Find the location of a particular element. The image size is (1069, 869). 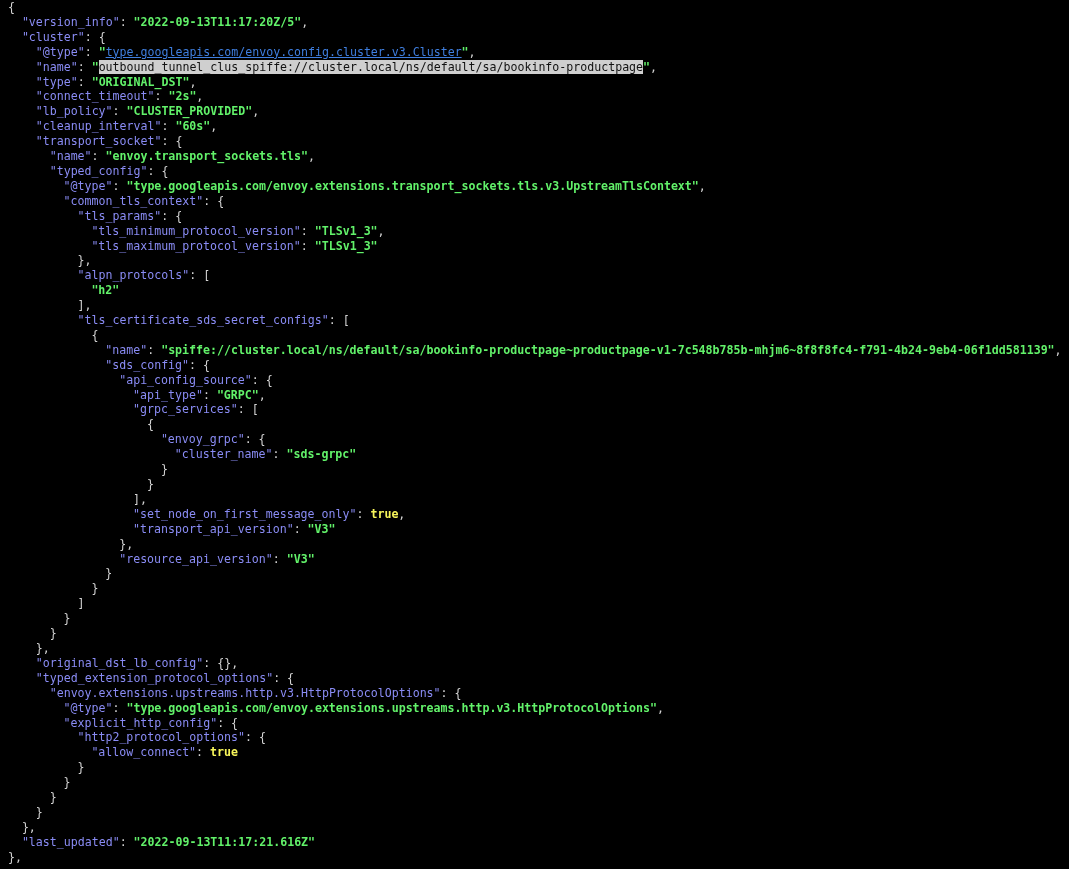

code-line: "name": "outbound_tunnel_clus_spiffe://cluster.local/ns/default/sa/bookinfo-productpage", is located at coordinates (346, 67).